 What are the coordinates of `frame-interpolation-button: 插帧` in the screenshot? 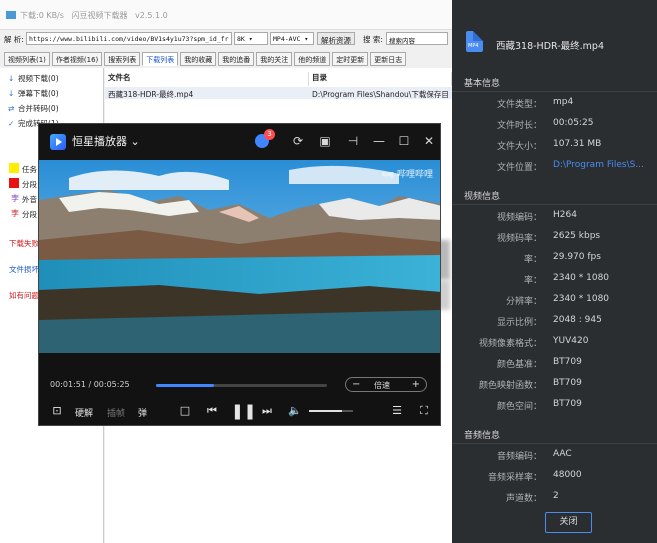 It's located at (116, 412).